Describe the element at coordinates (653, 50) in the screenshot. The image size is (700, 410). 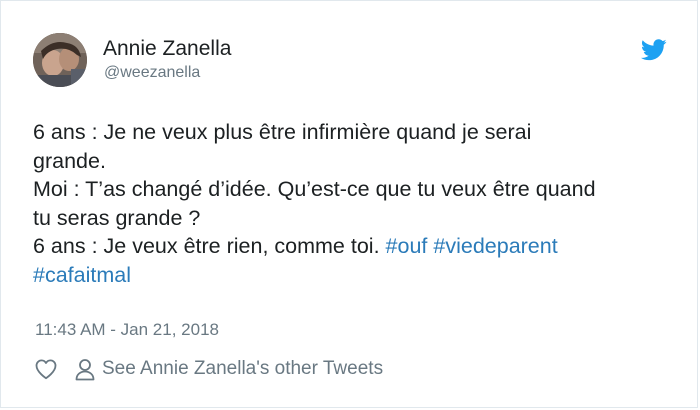
I see `twitter-bird-icon` at that location.